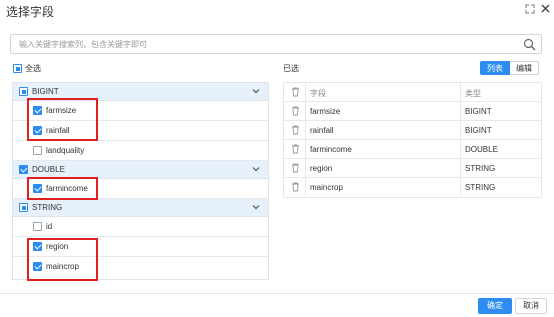 The image size is (554, 317). Describe the element at coordinates (326, 187) in the screenshot. I see `cell-field: maincrop` at that location.